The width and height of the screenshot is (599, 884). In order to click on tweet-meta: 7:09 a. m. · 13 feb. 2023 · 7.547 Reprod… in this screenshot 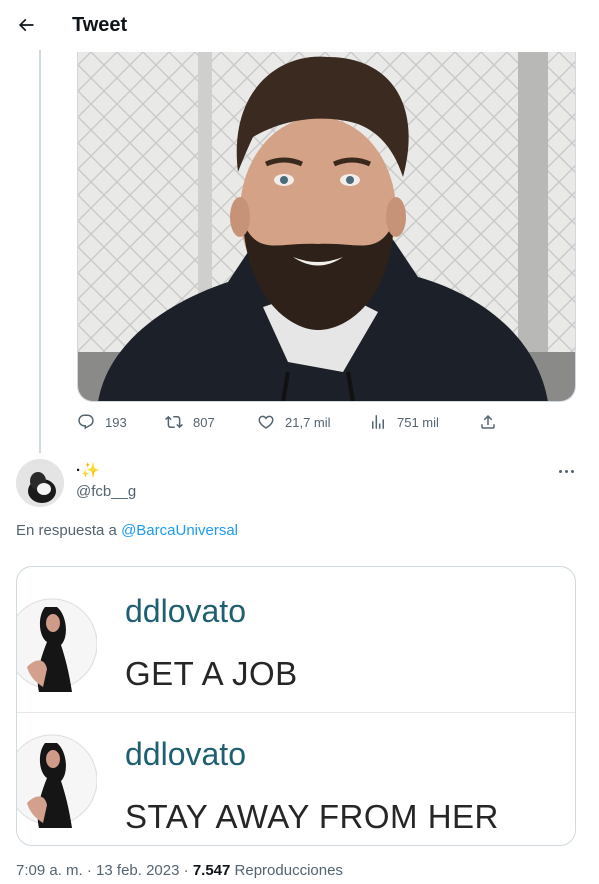, I will do `click(179, 870)`.